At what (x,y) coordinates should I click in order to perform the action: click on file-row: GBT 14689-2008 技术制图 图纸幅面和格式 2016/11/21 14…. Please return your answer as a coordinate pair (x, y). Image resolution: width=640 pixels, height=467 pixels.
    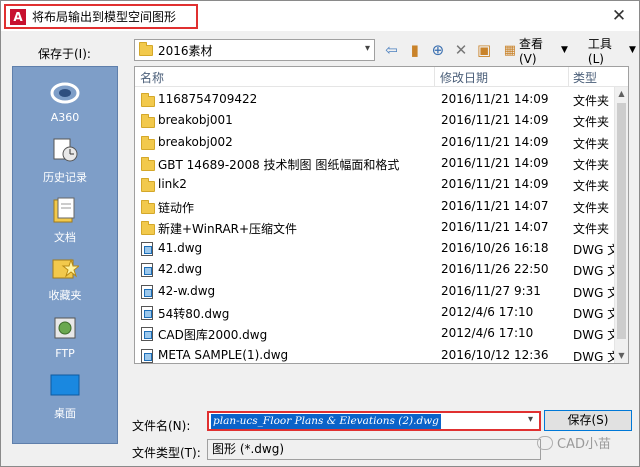
    Looking at the image, I should click on (381, 163).